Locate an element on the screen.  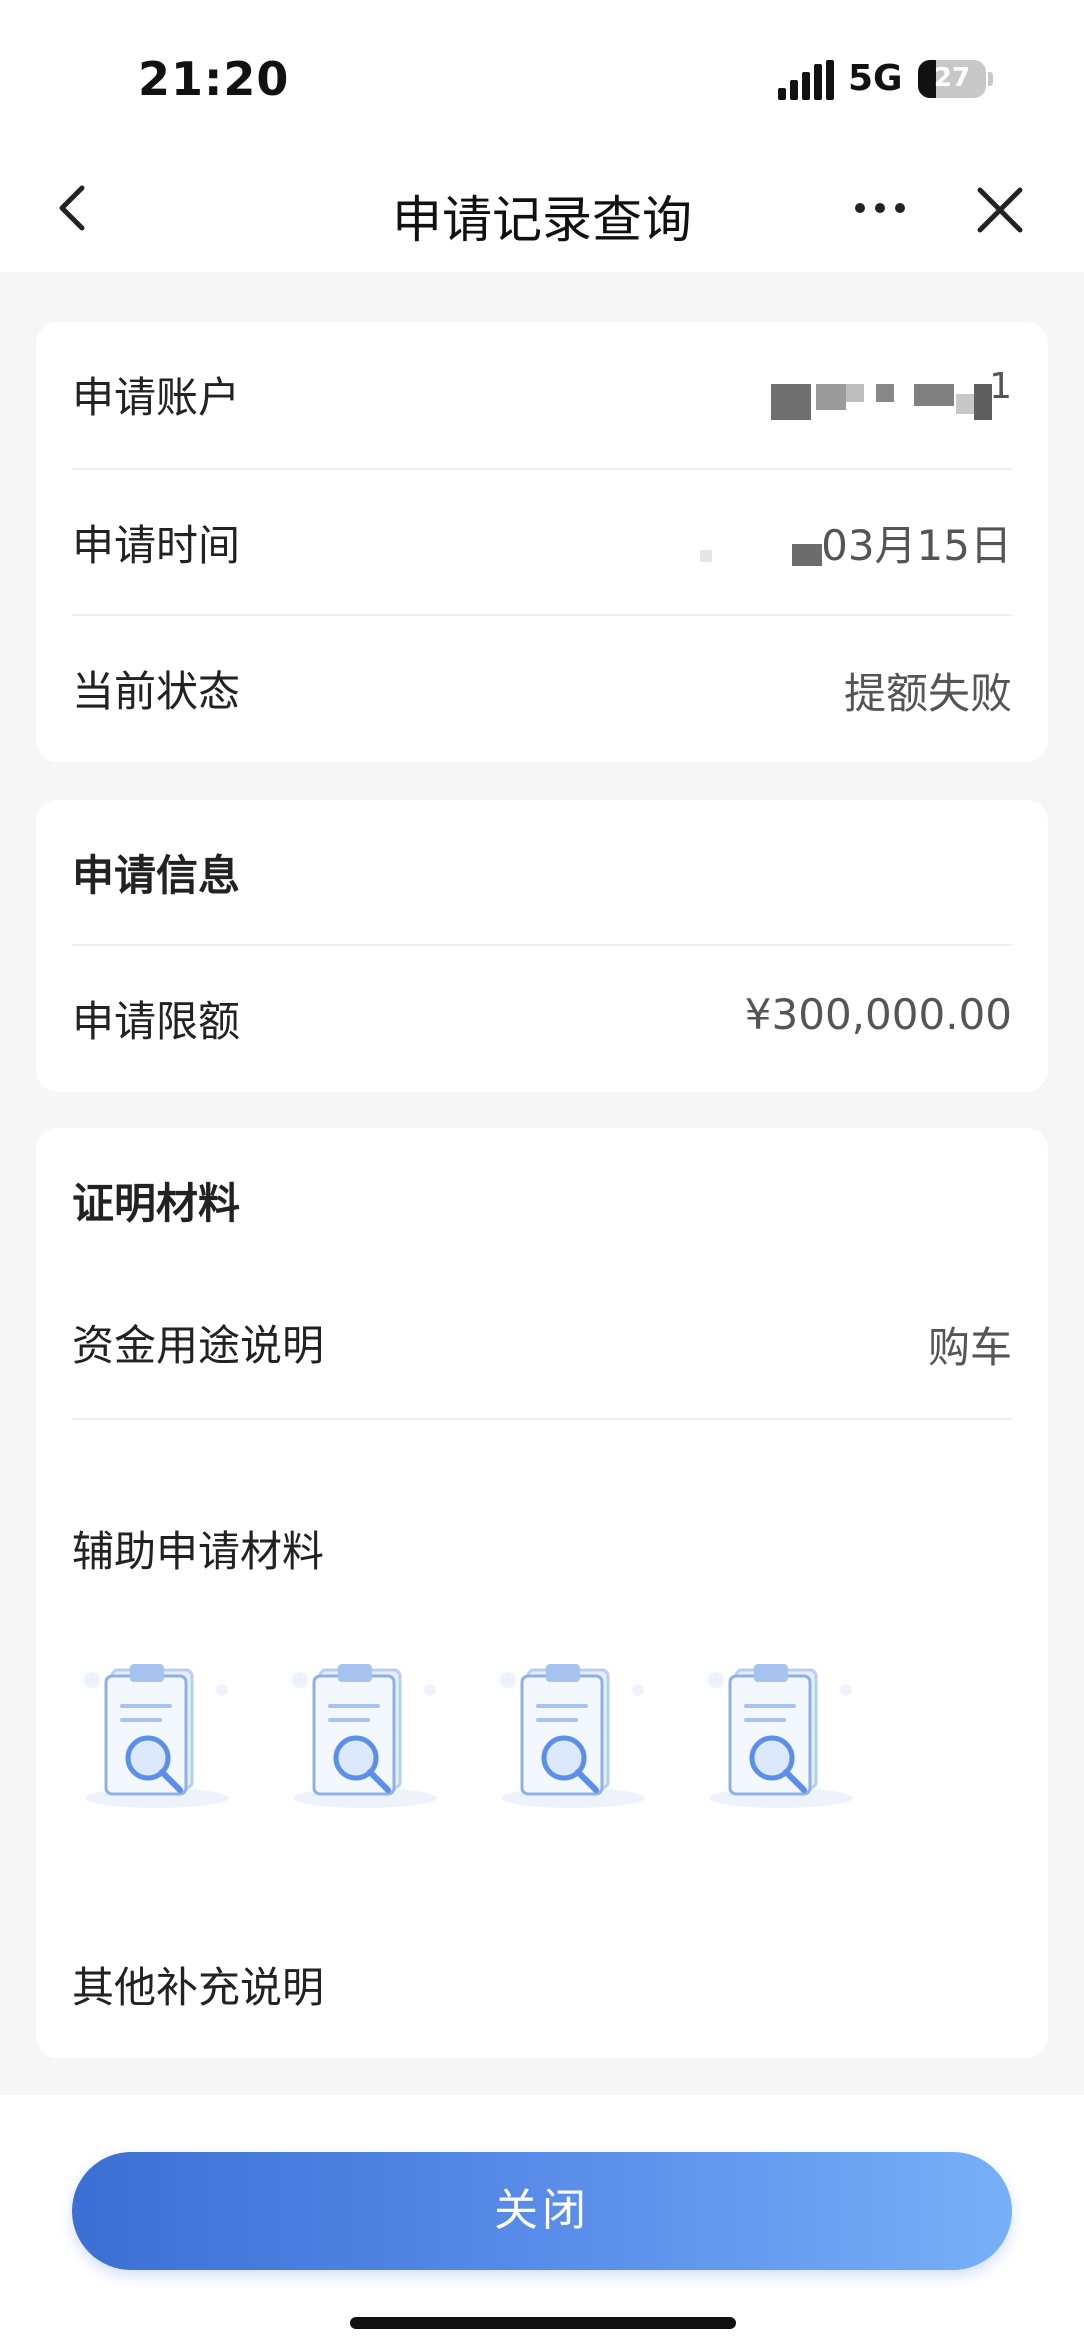
materials-title: 证明材料 is located at coordinates (156, 1203).